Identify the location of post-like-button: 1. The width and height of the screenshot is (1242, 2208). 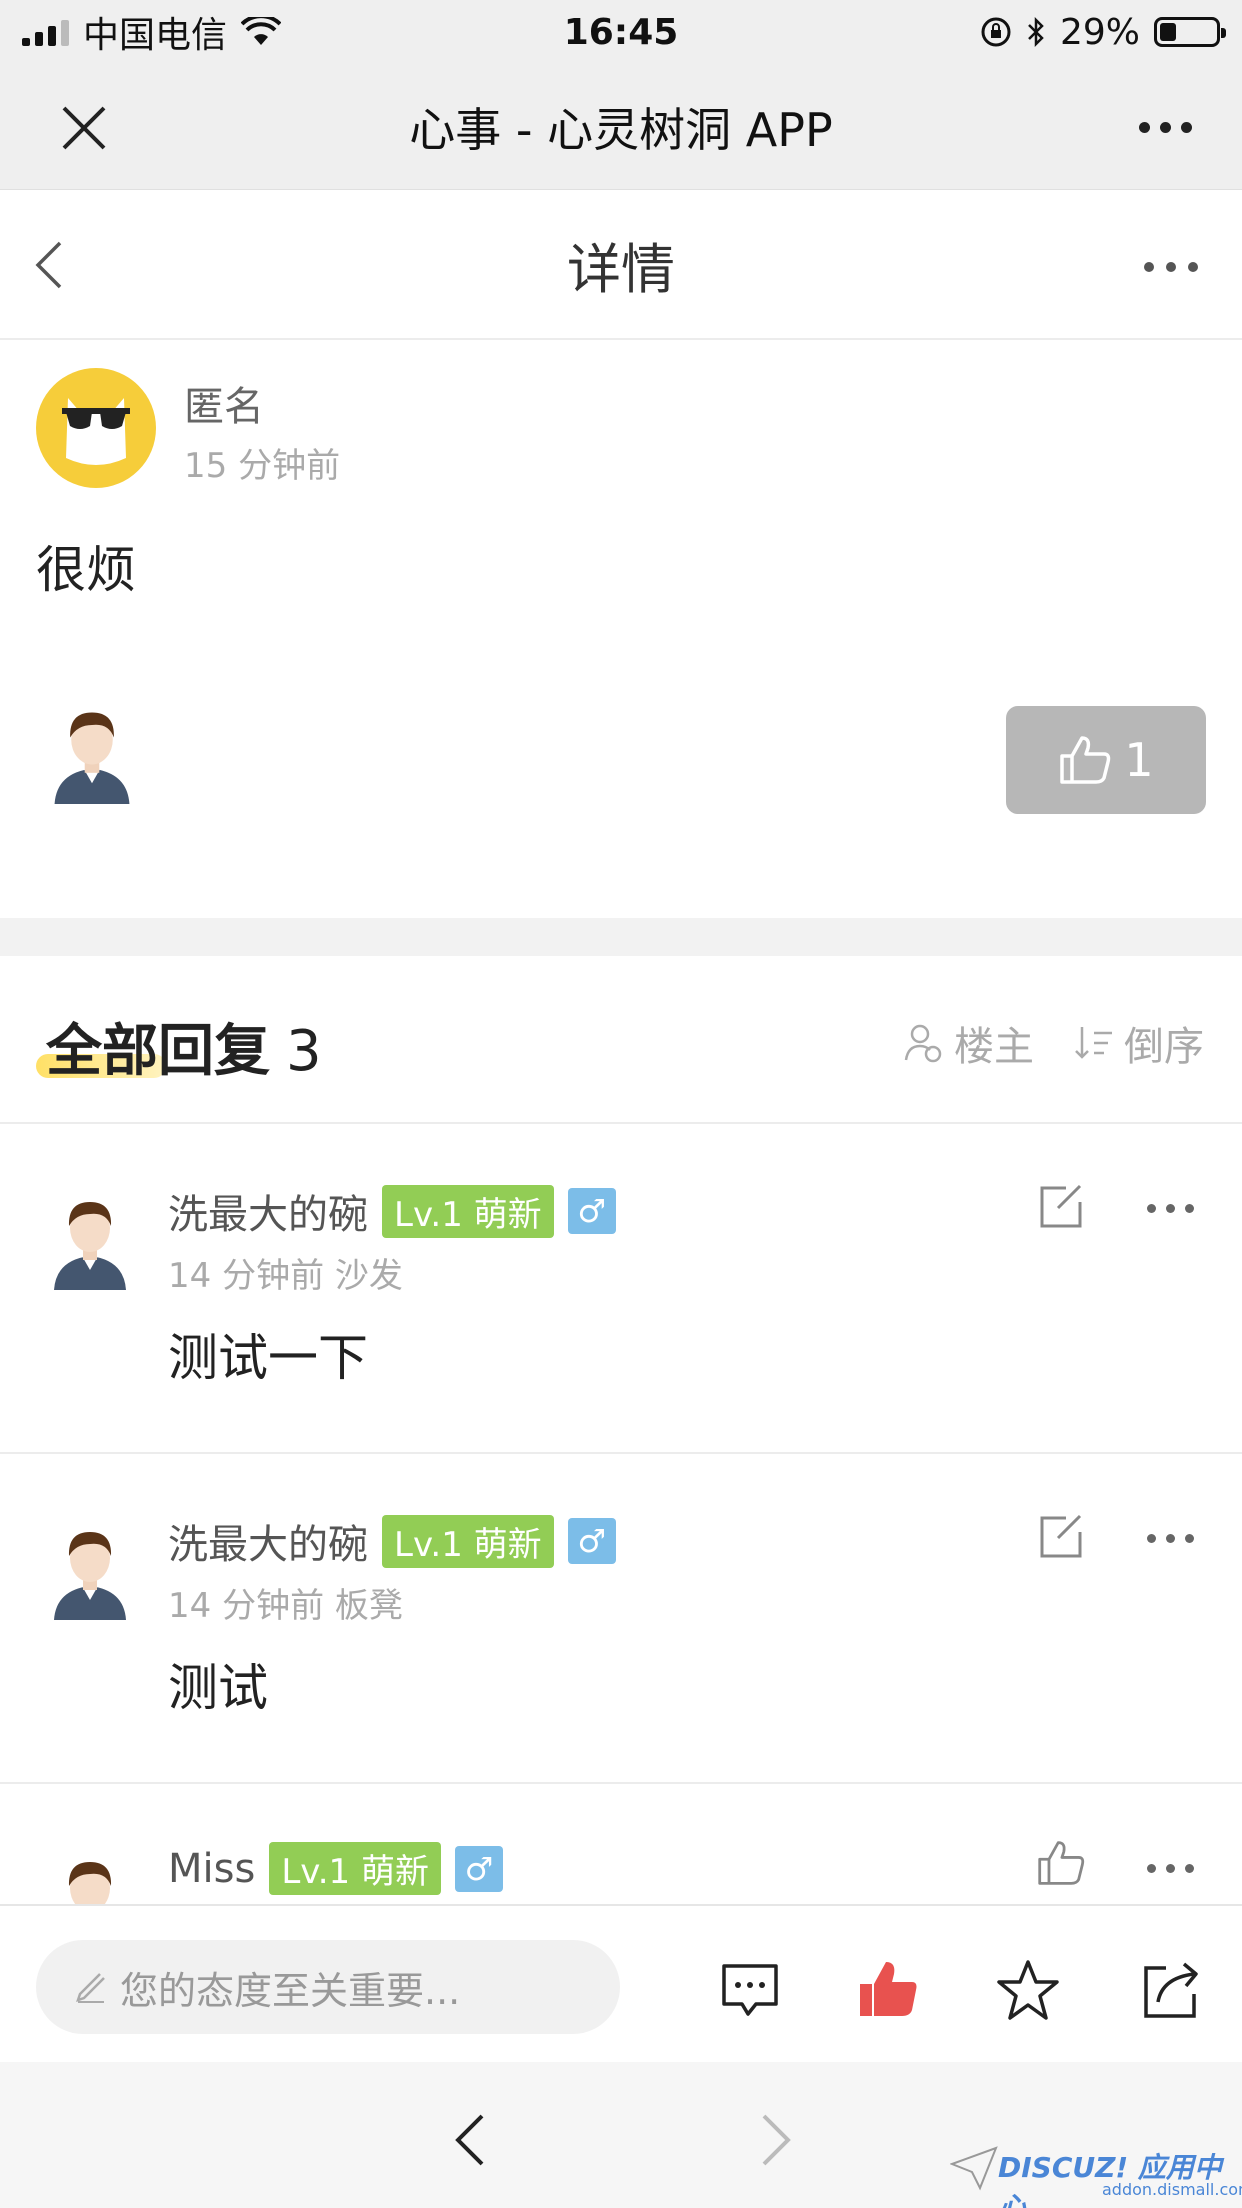
(1106, 760).